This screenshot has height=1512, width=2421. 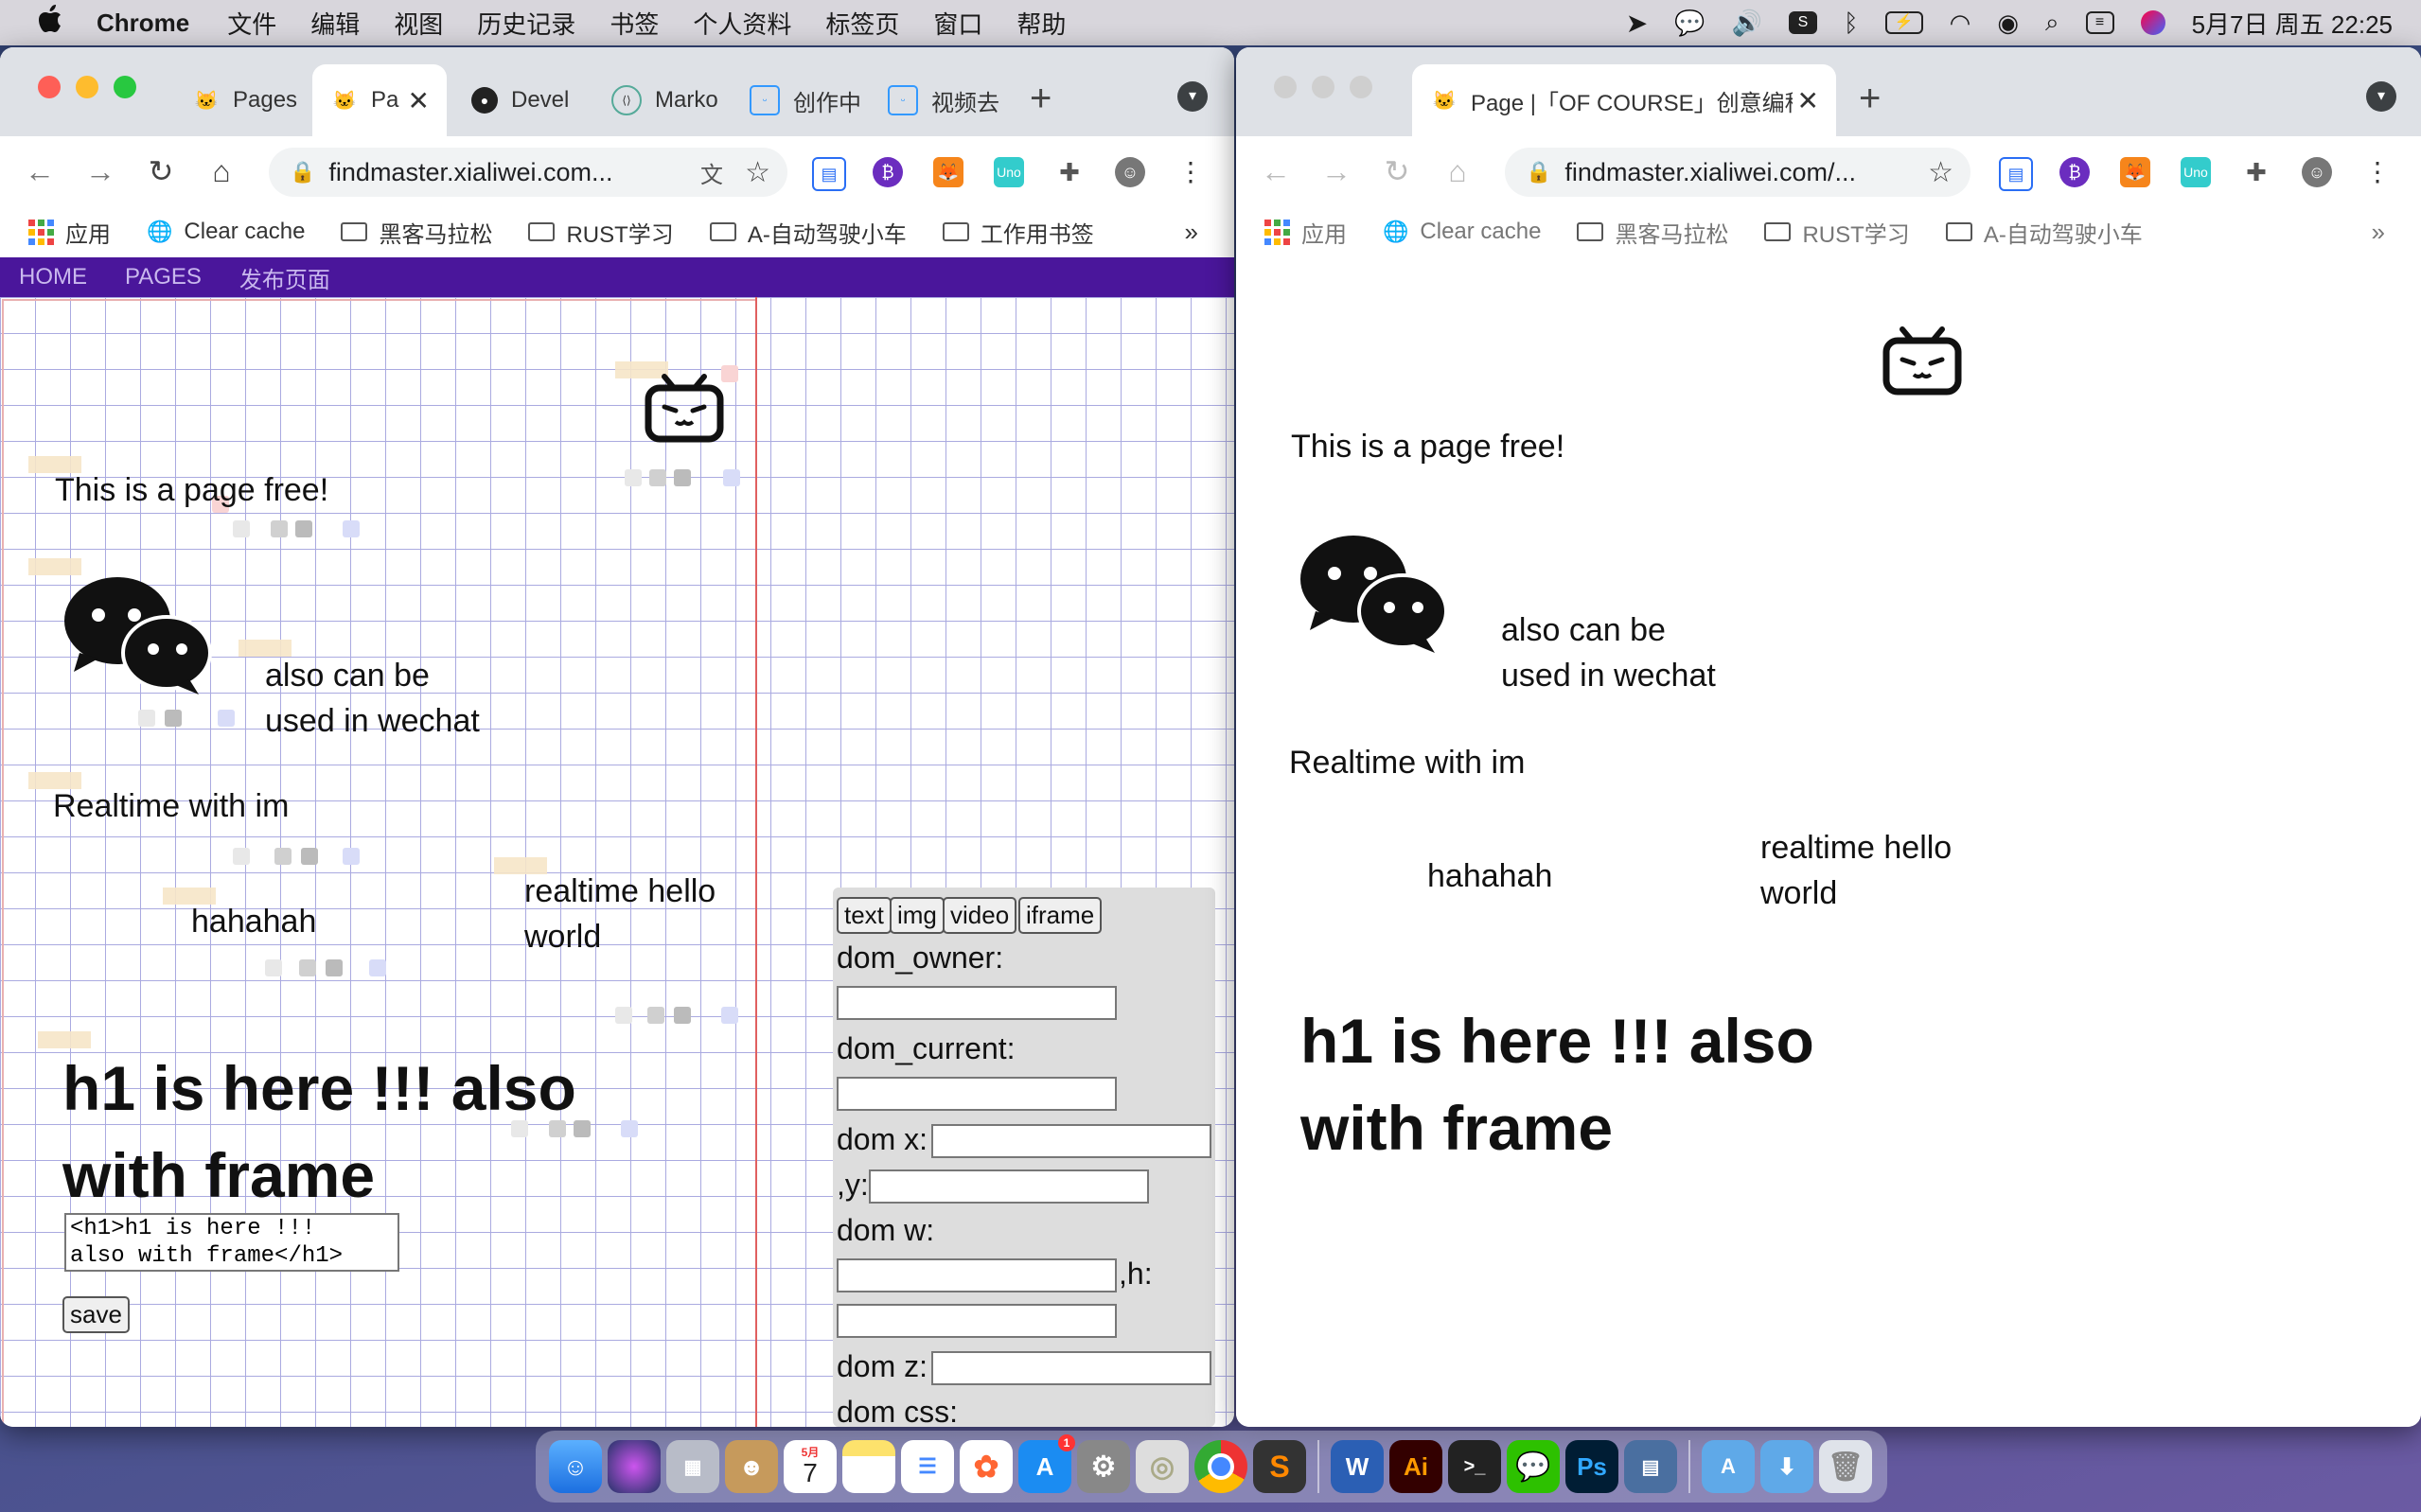 What do you see at coordinates (977, 1275) in the screenshot?
I see `dom-w-input` at bounding box center [977, 1275].